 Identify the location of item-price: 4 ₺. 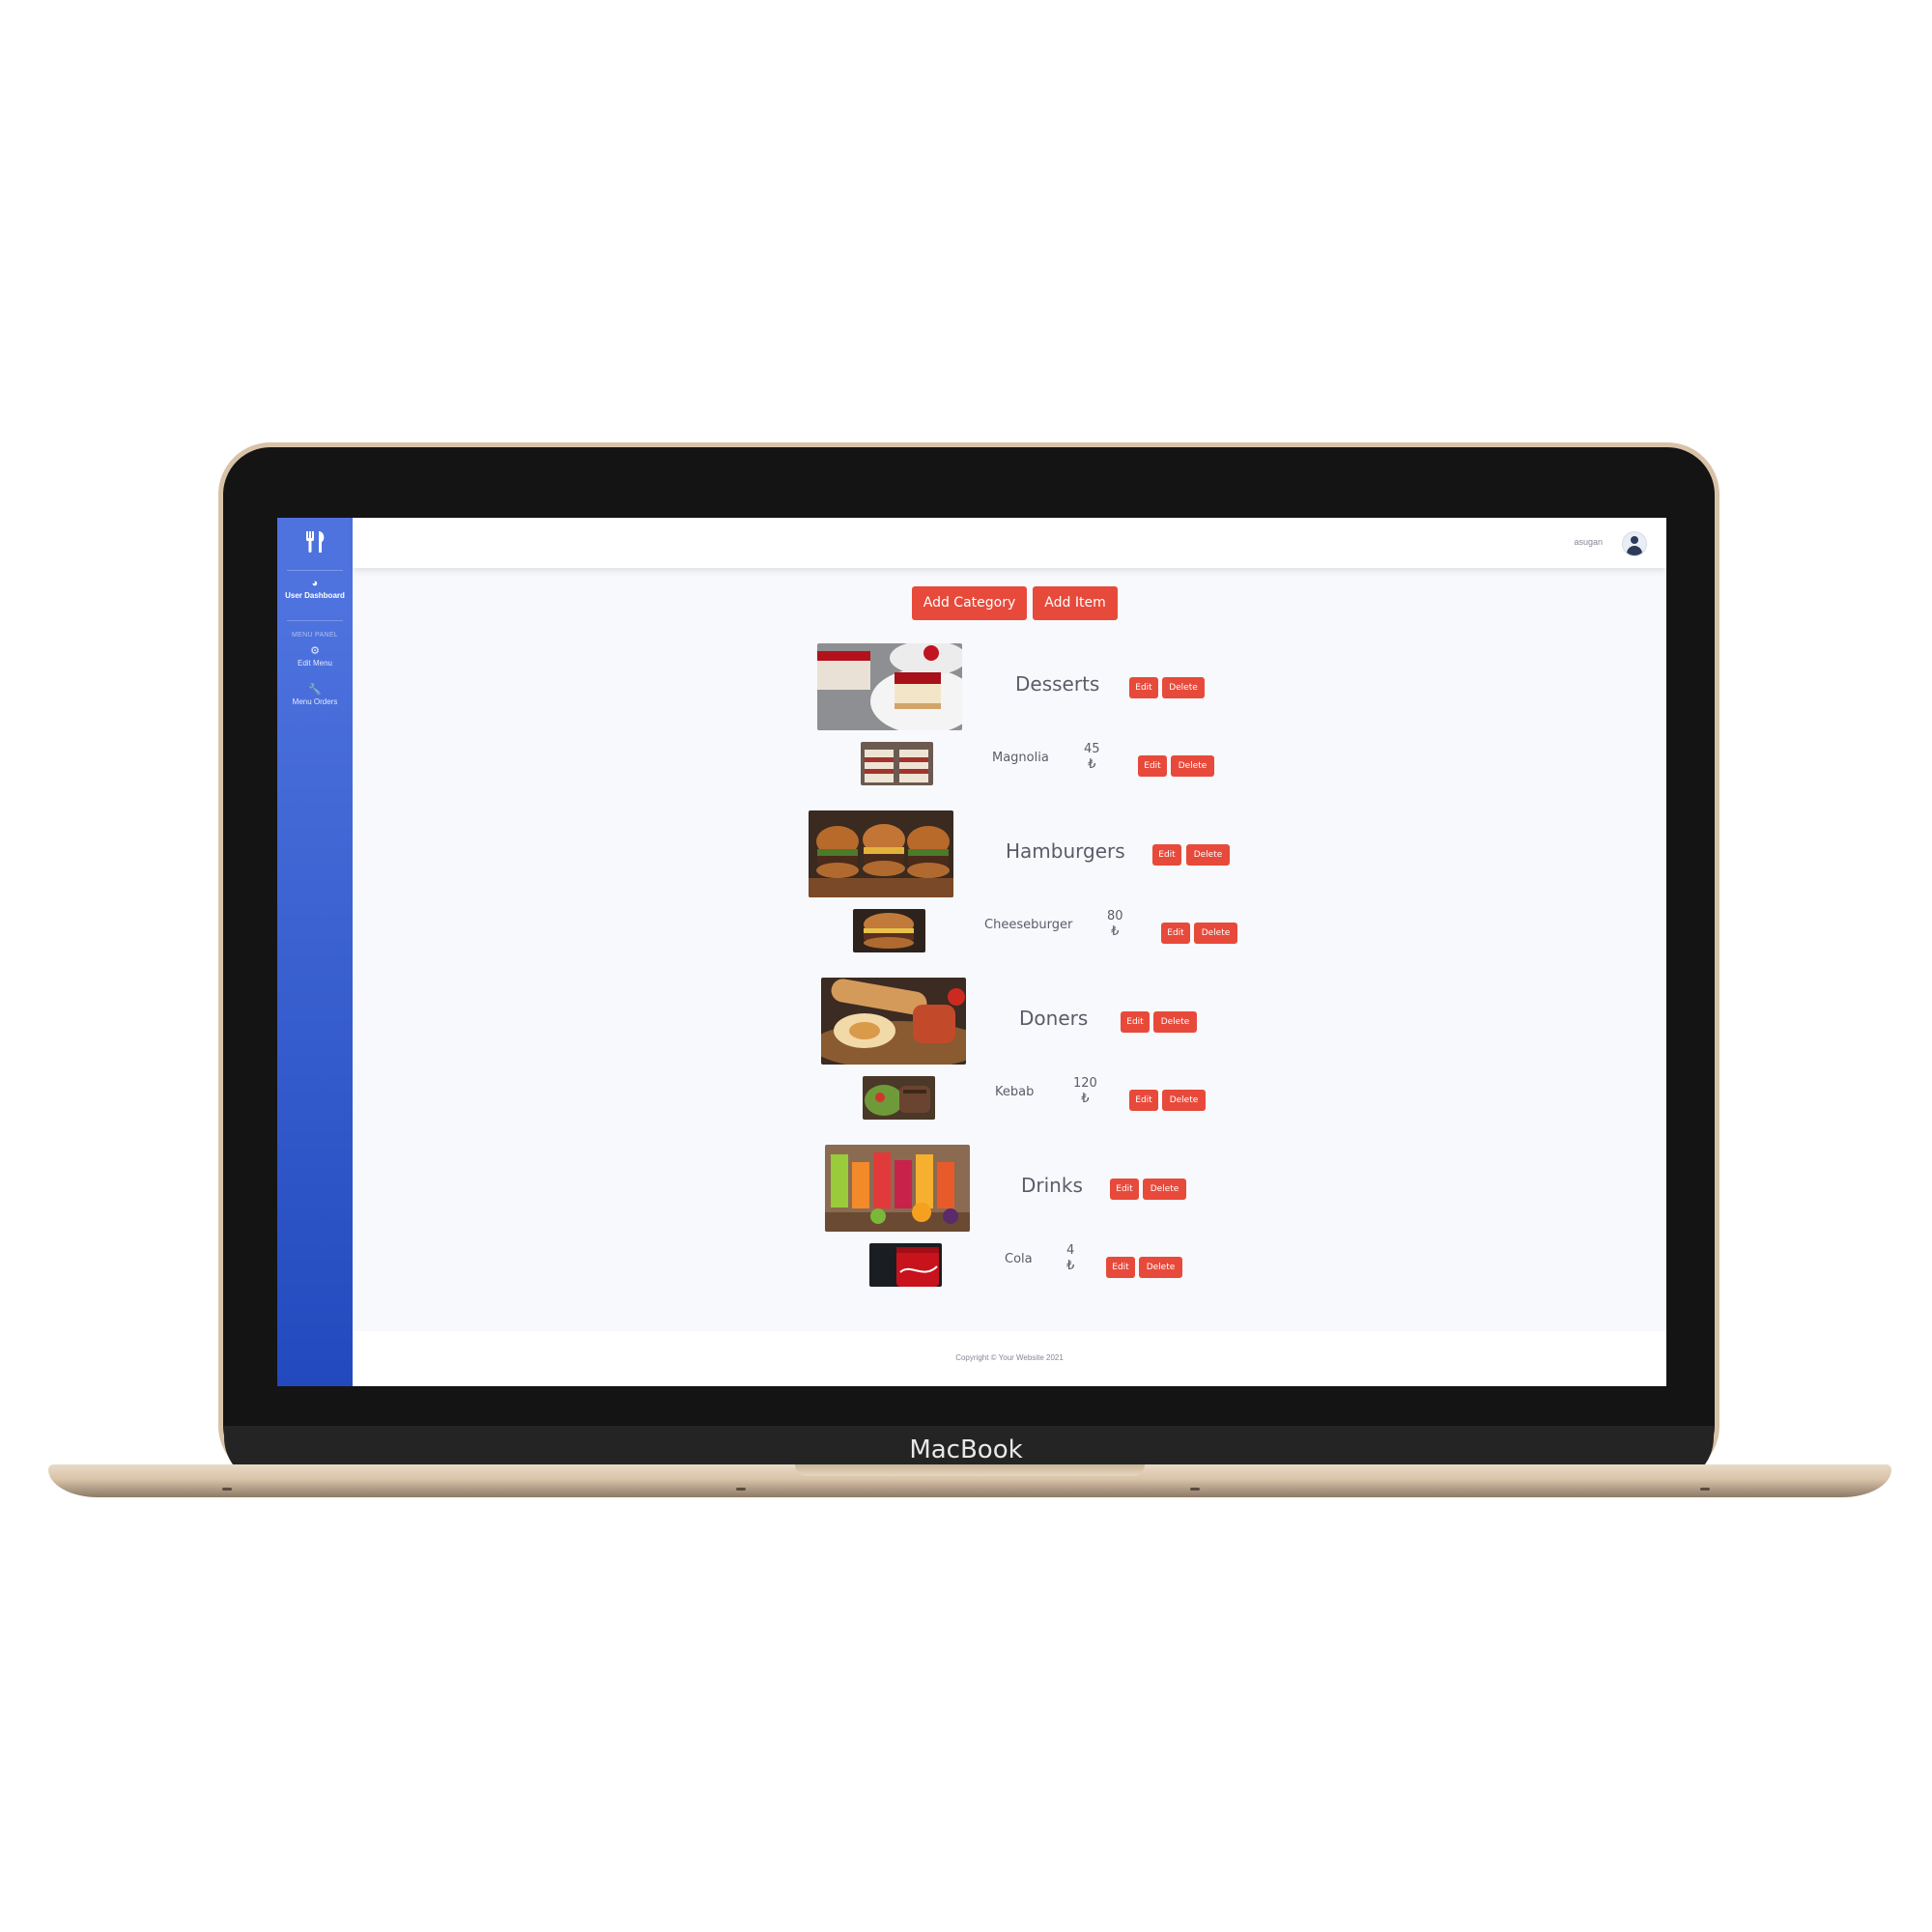
(1070, 1258).